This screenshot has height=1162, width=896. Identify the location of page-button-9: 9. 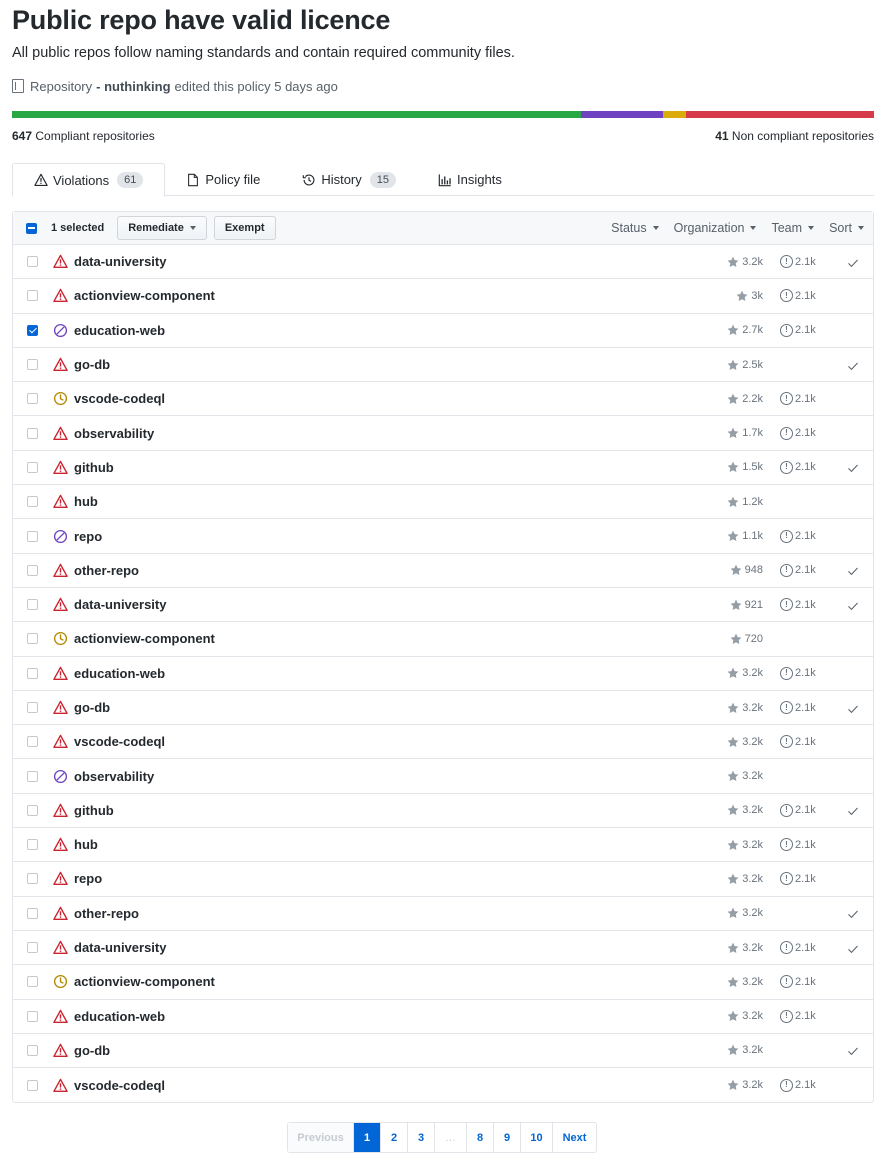
(507, 1137).